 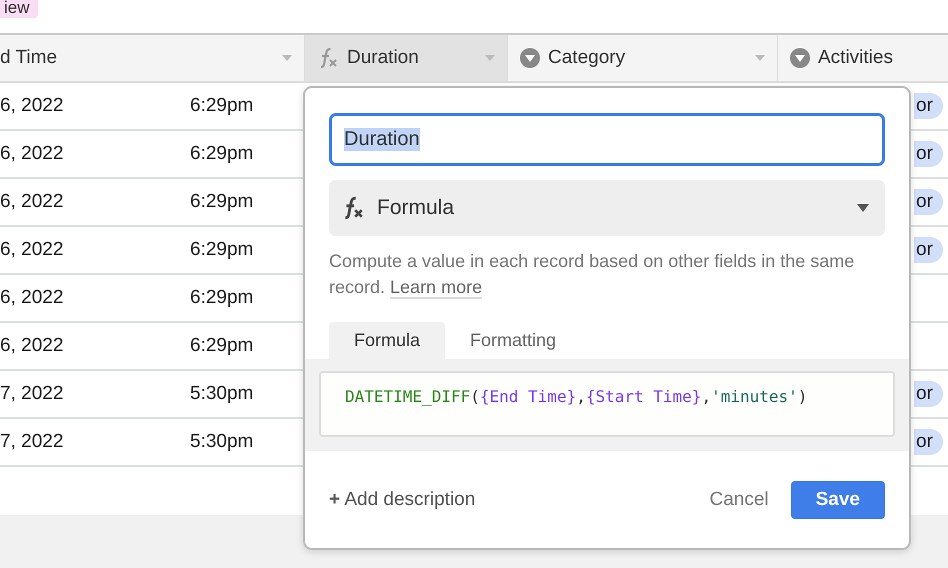 I want to click on field-type-dropdown: Formula, so click(x=607, y=208).